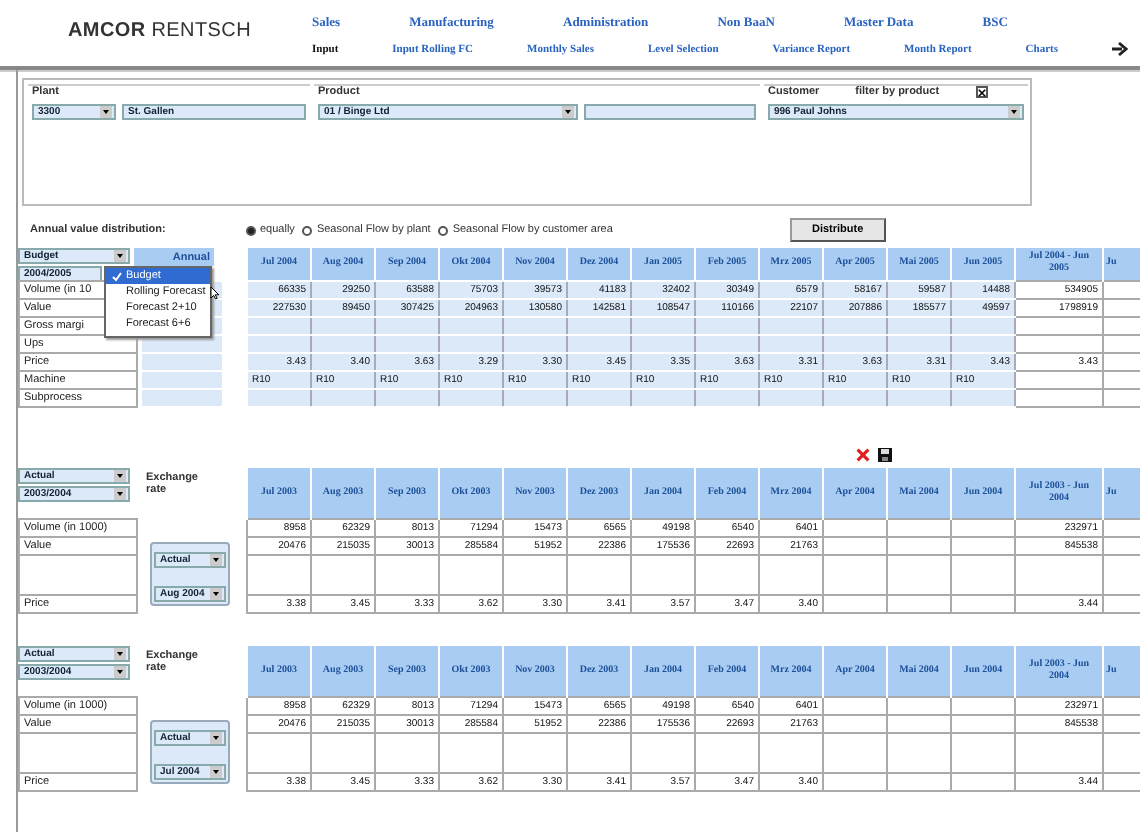 The height and width of the screenshot is (832, 1140). I want to click on product-name-field, so click(670, 112).